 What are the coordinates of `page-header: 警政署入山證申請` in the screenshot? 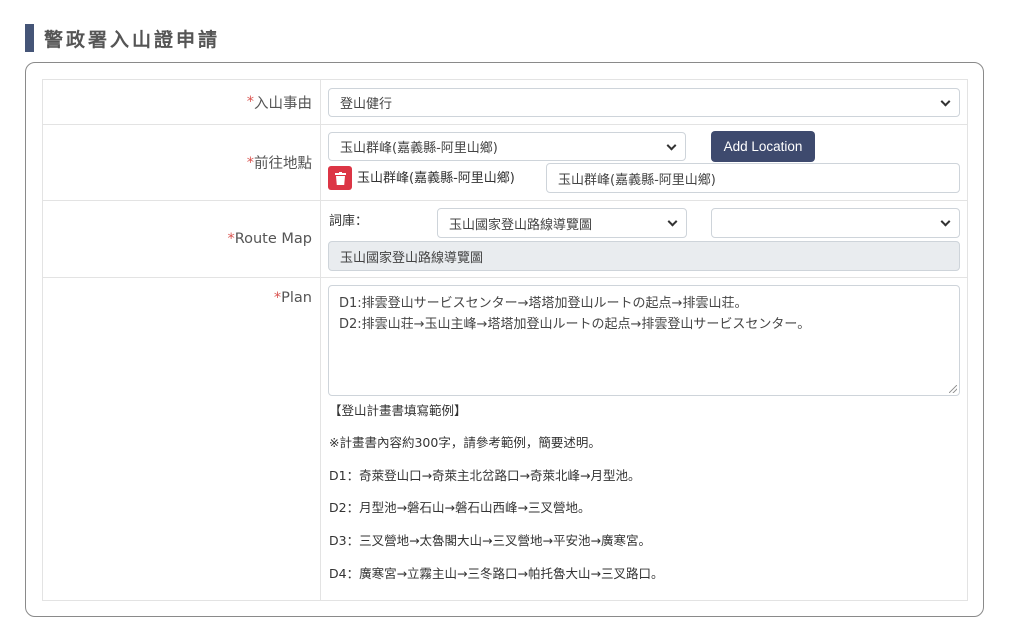 It's located at (122, 38).